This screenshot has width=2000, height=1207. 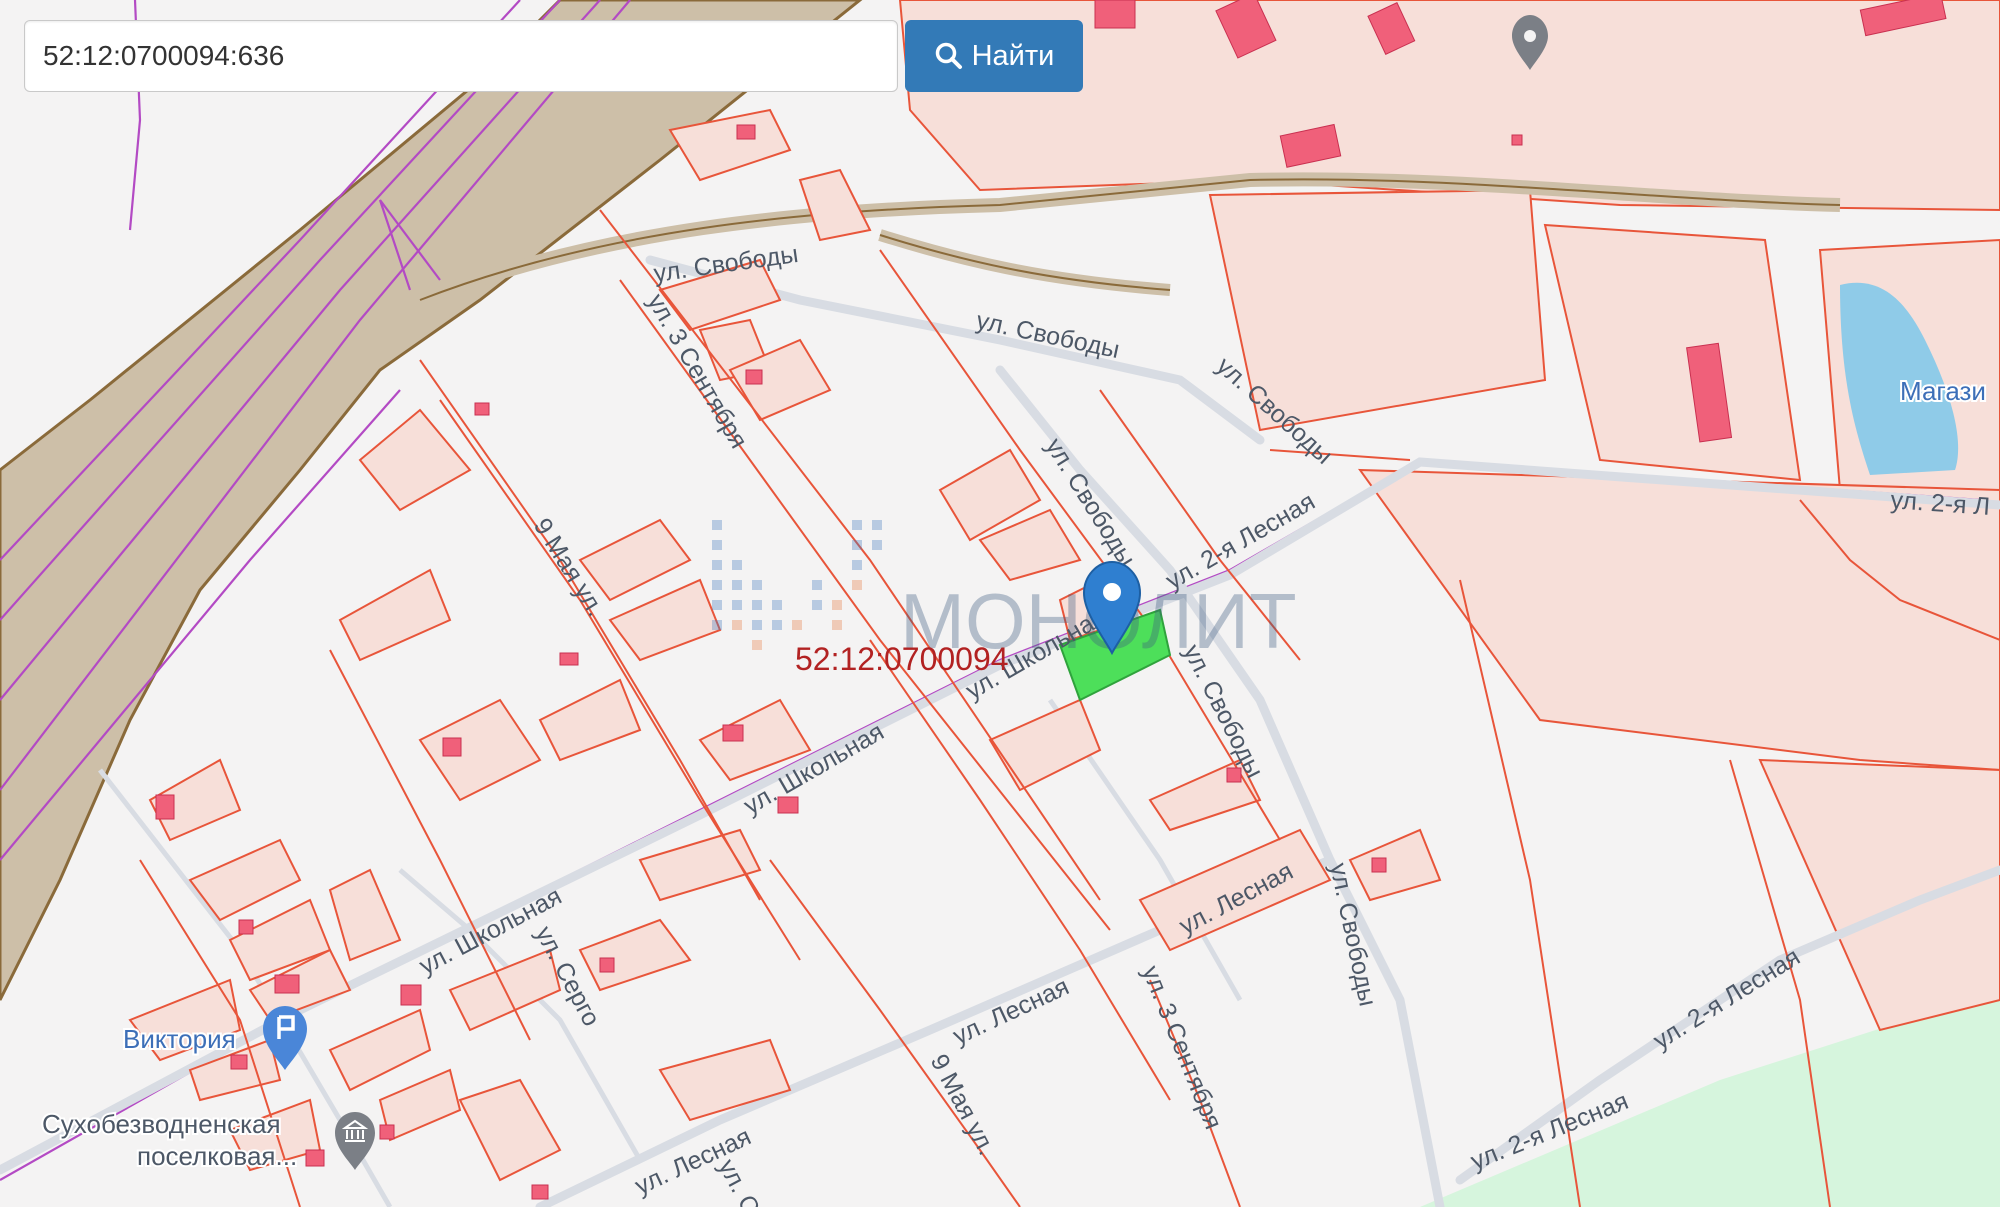 What do you see at coordinates (1943, 391) in the screenshot?
I see `poi-magazin-label: Магази` at bounding box center [1943, 391].